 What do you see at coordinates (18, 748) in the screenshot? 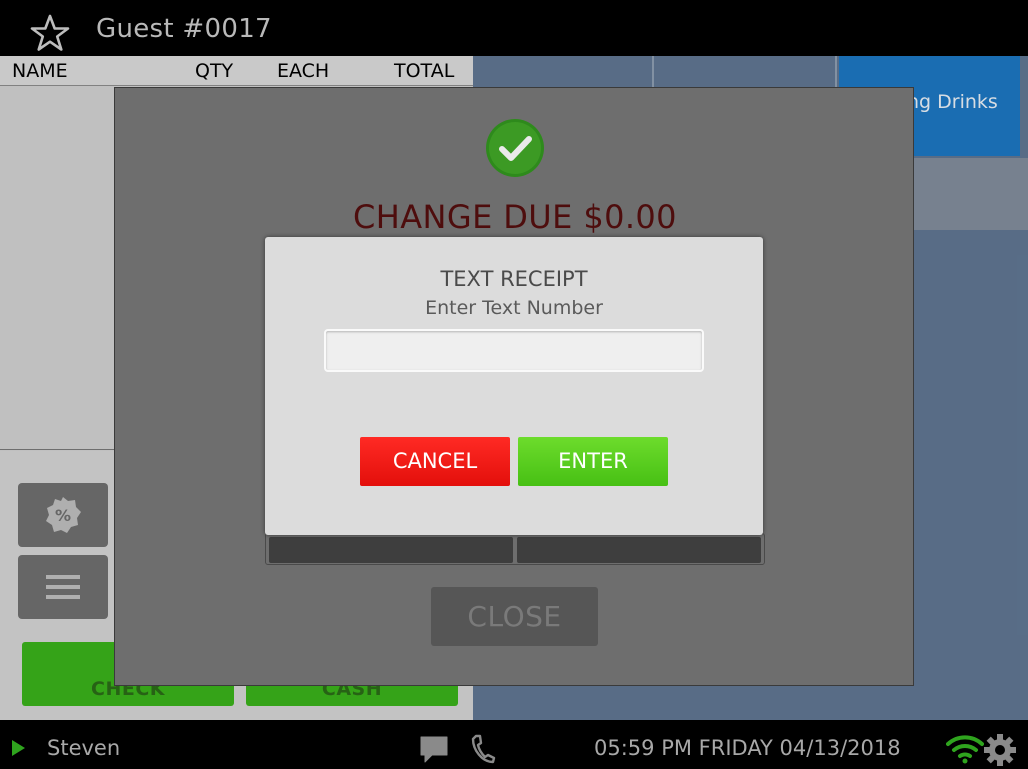
I see `play-icon` at bounding box center [18, 748].